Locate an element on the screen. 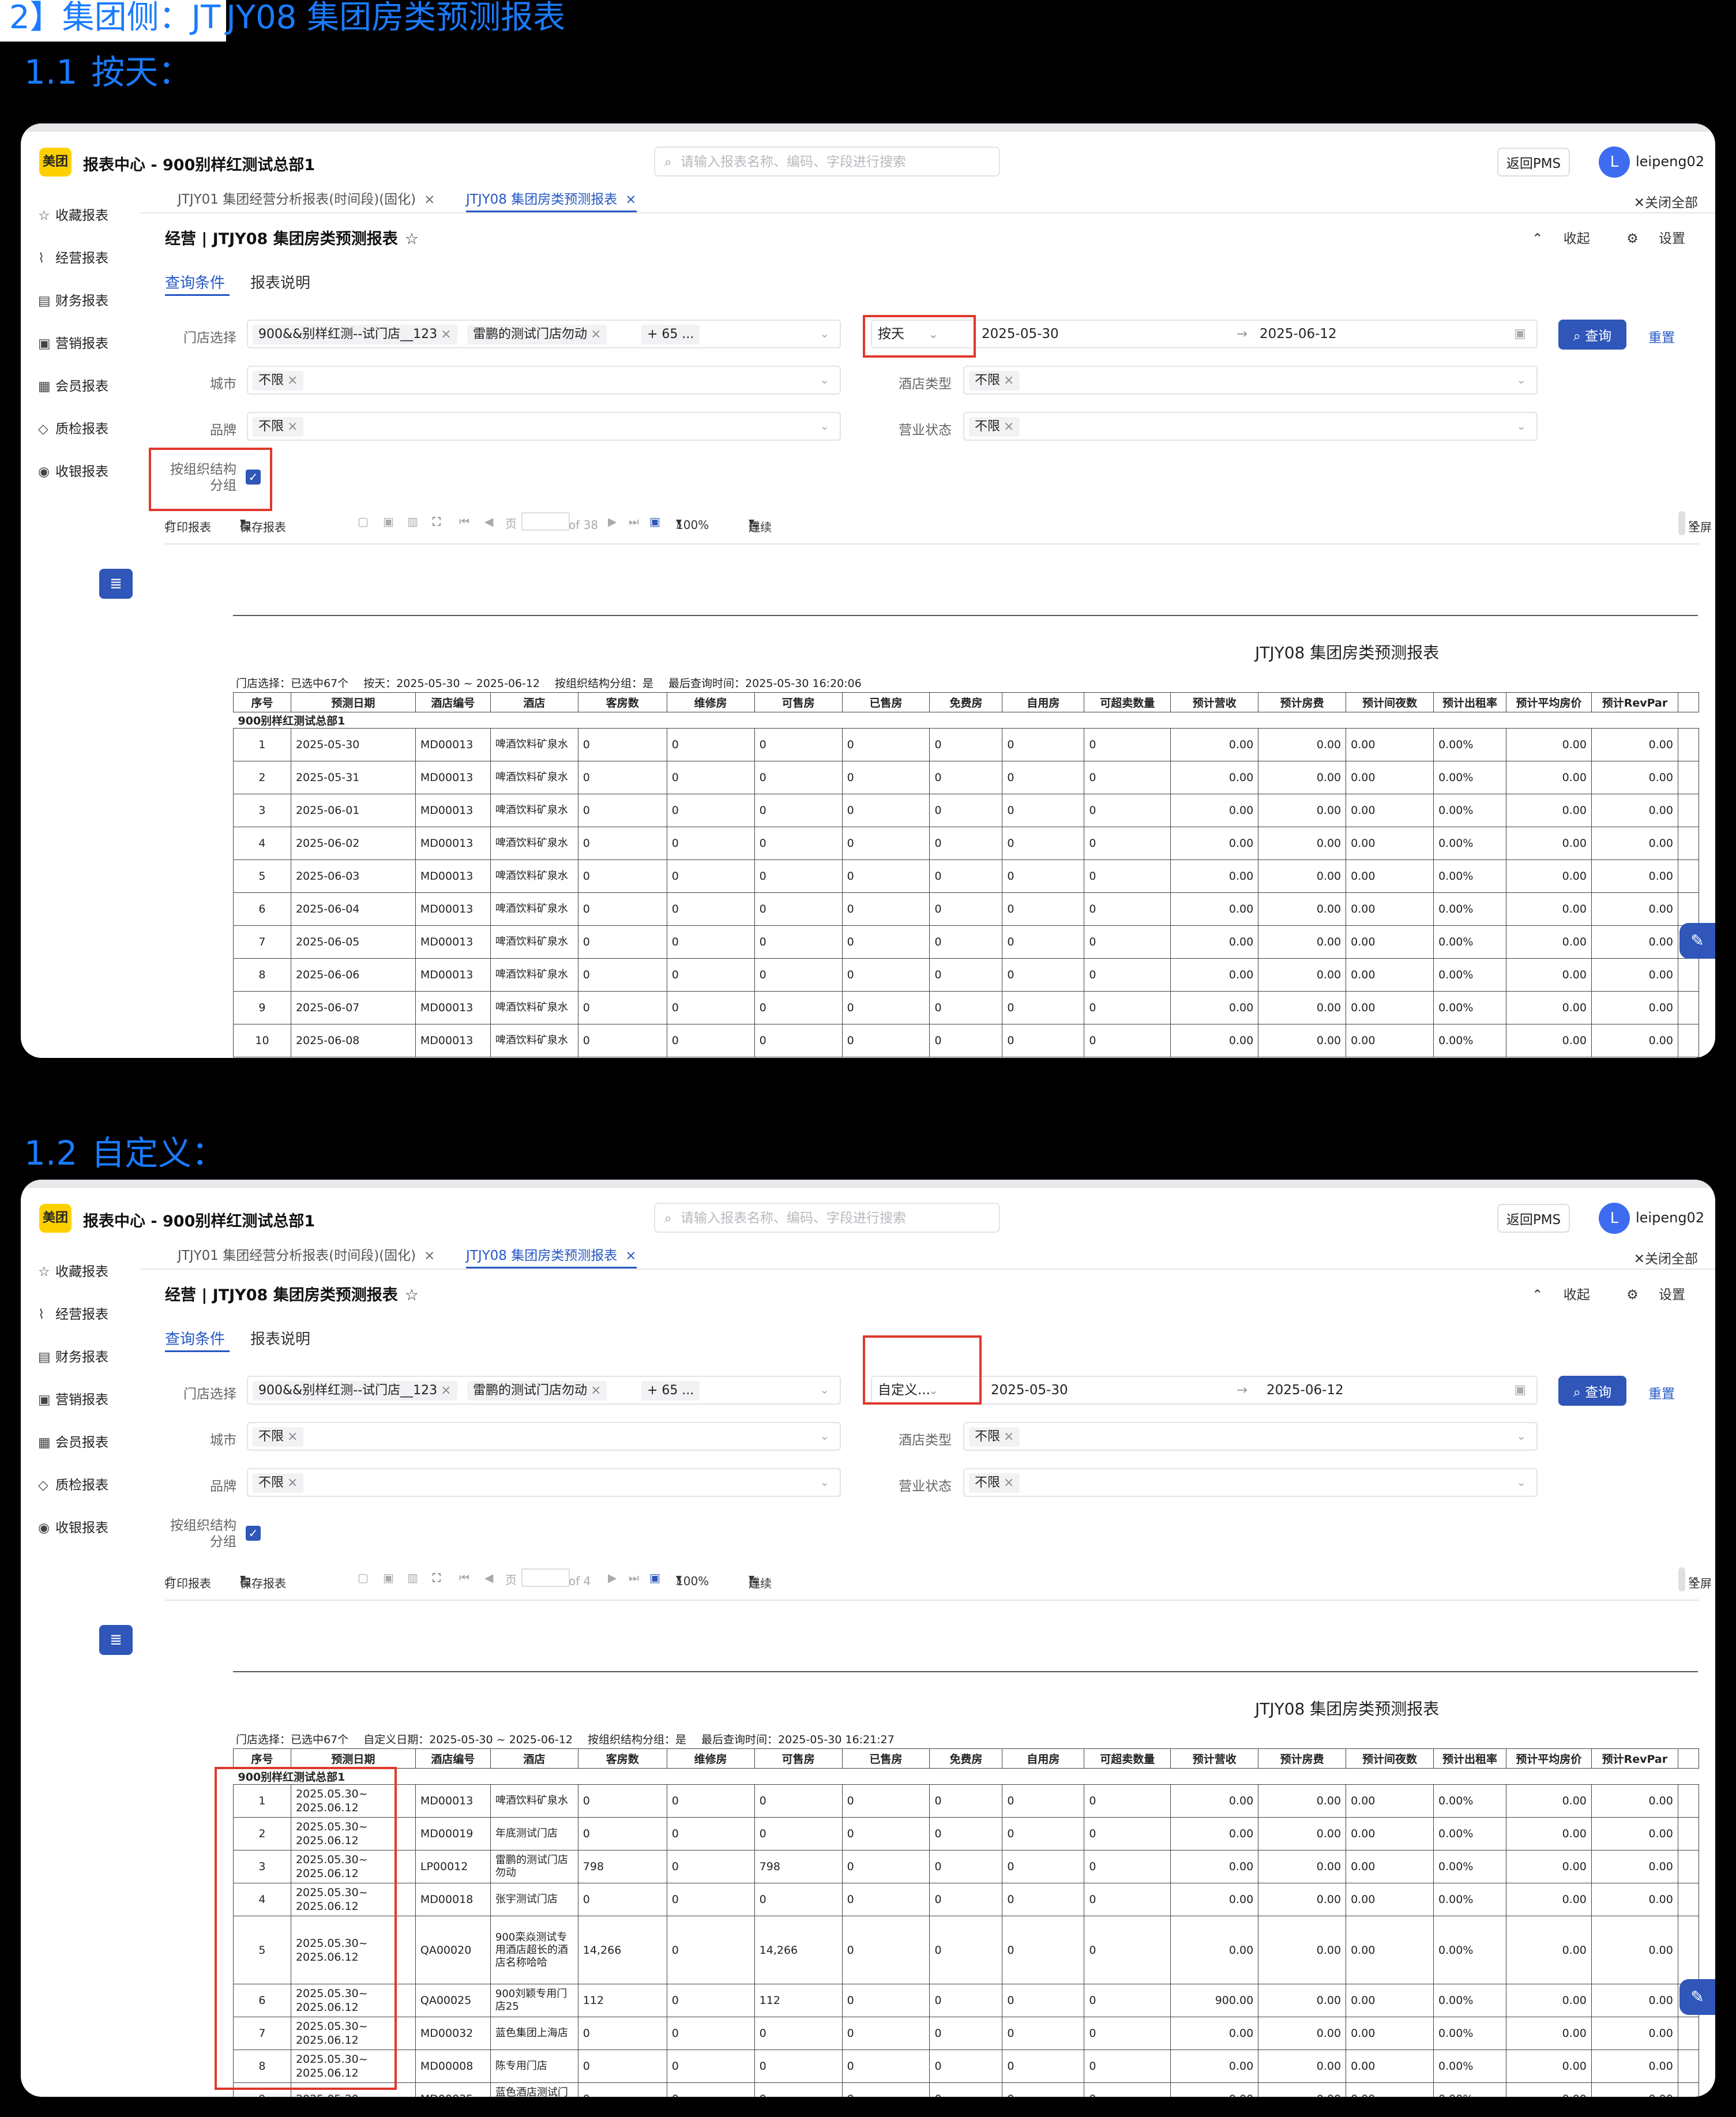  hotel-type-select: 不限 × ⌄ is located at coordinates (1250, 381).